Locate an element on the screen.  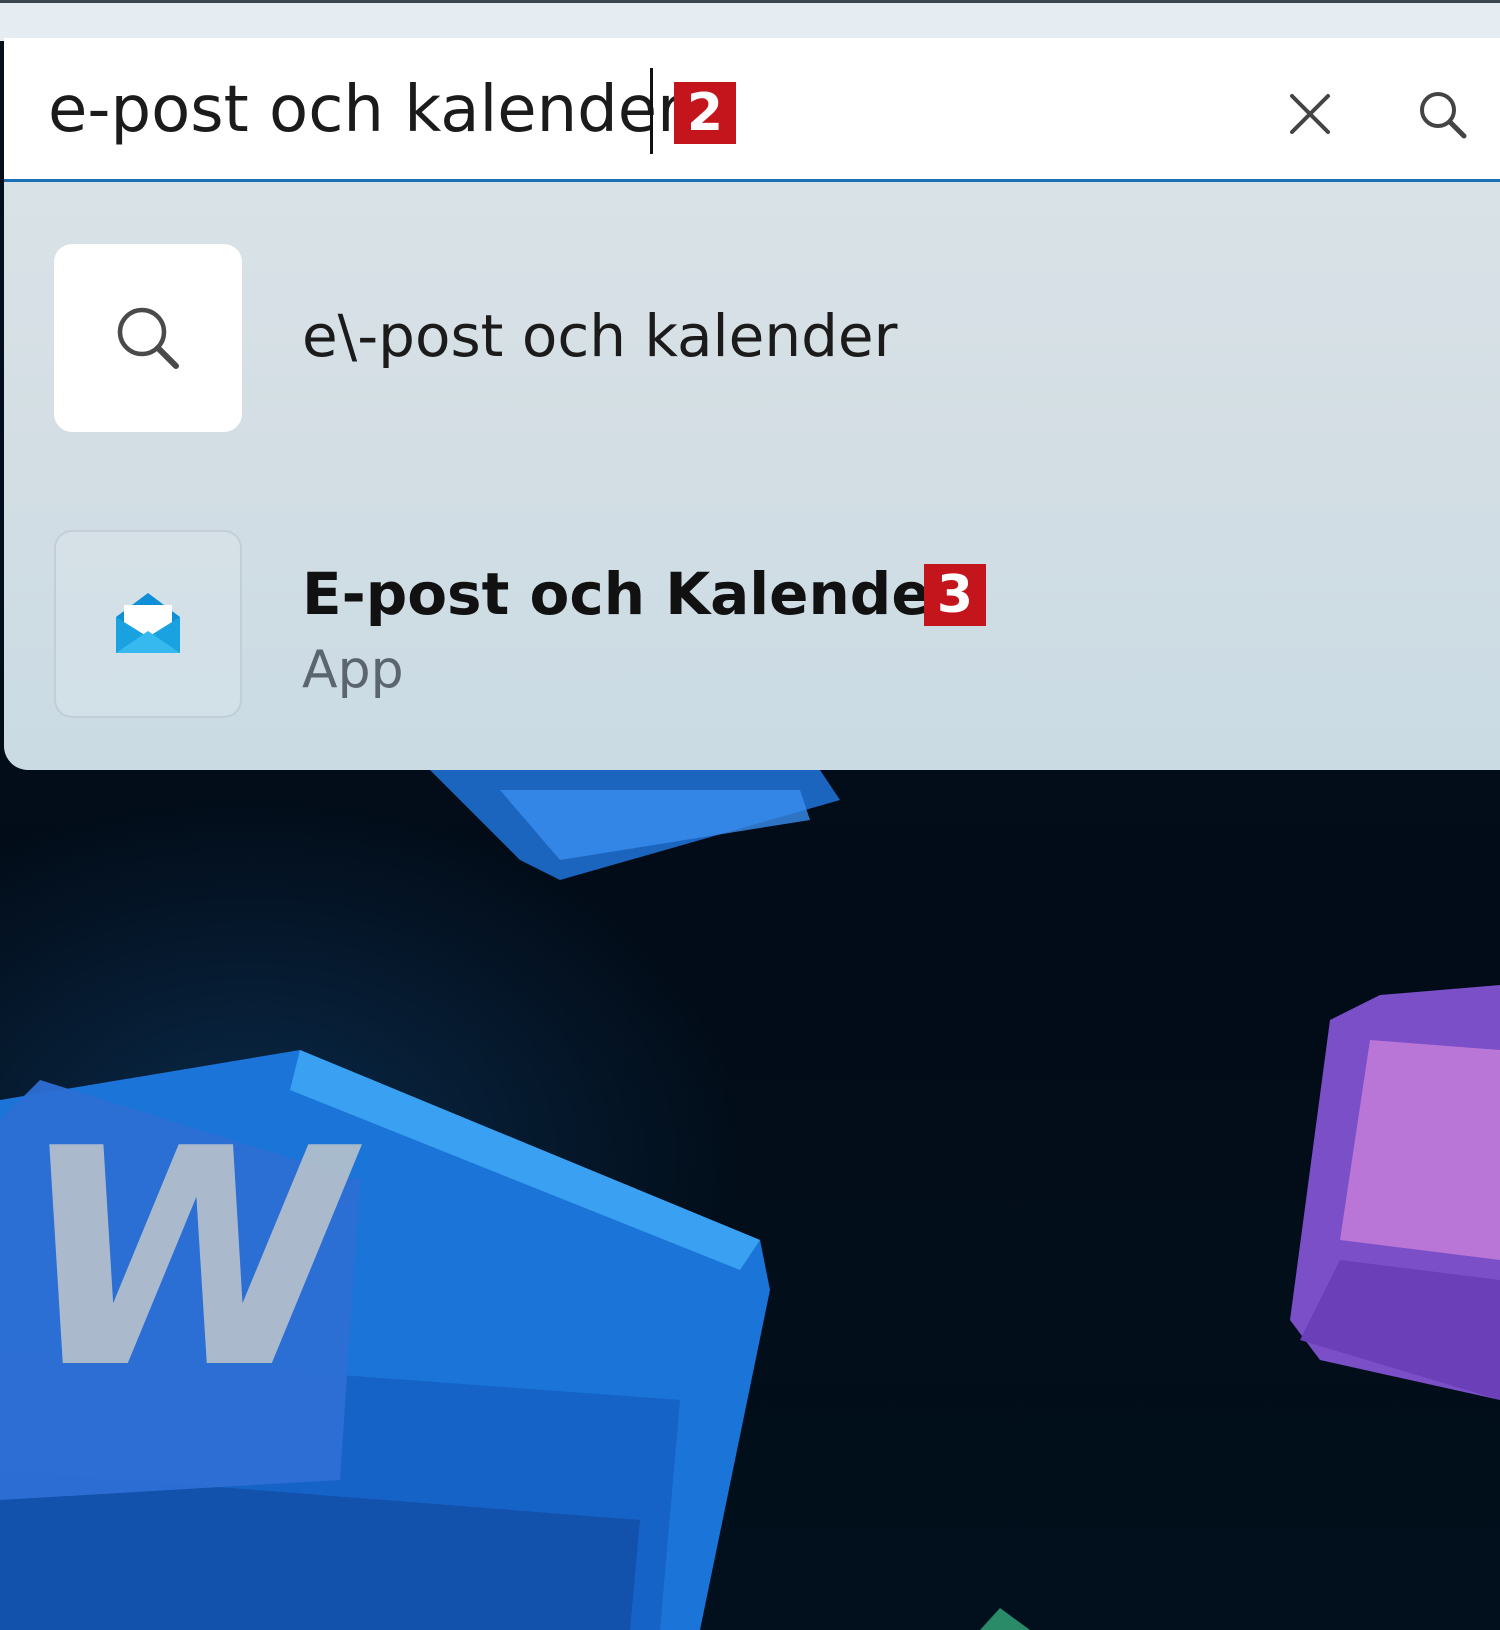
text-caret is located at coordinates (651, 111).